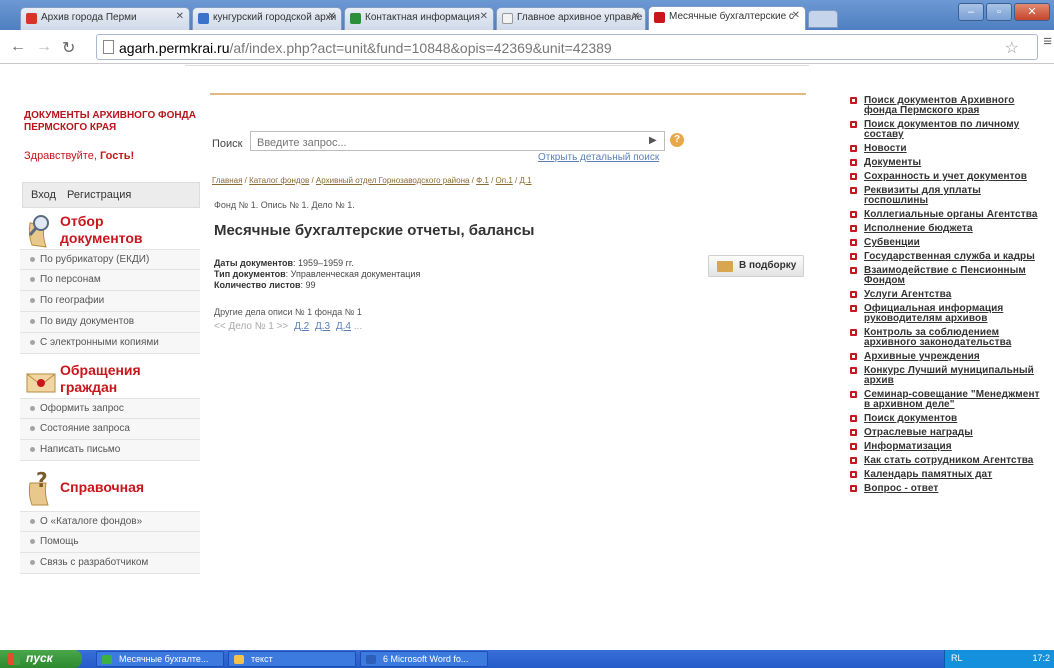 The image size is (1054, 668). Describe the element at coordinates (504, 180) in the screenshot. I see `breadcrumb-opis: Оп.1` at that location.